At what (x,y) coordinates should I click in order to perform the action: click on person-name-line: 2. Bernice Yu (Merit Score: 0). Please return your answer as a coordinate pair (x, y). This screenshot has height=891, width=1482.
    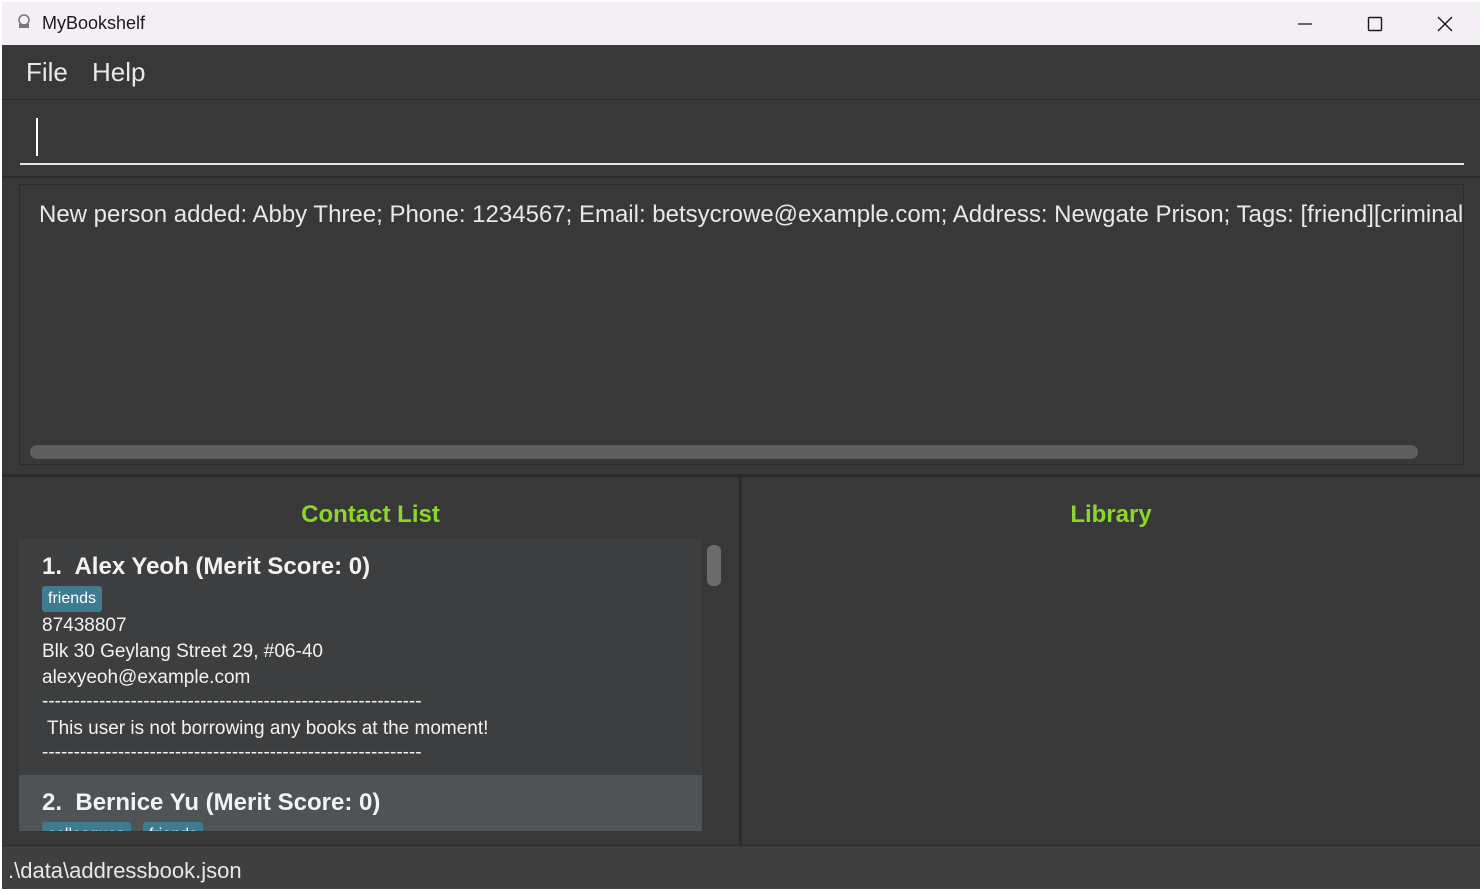
    Looking at the image, I should click on (211, 803).